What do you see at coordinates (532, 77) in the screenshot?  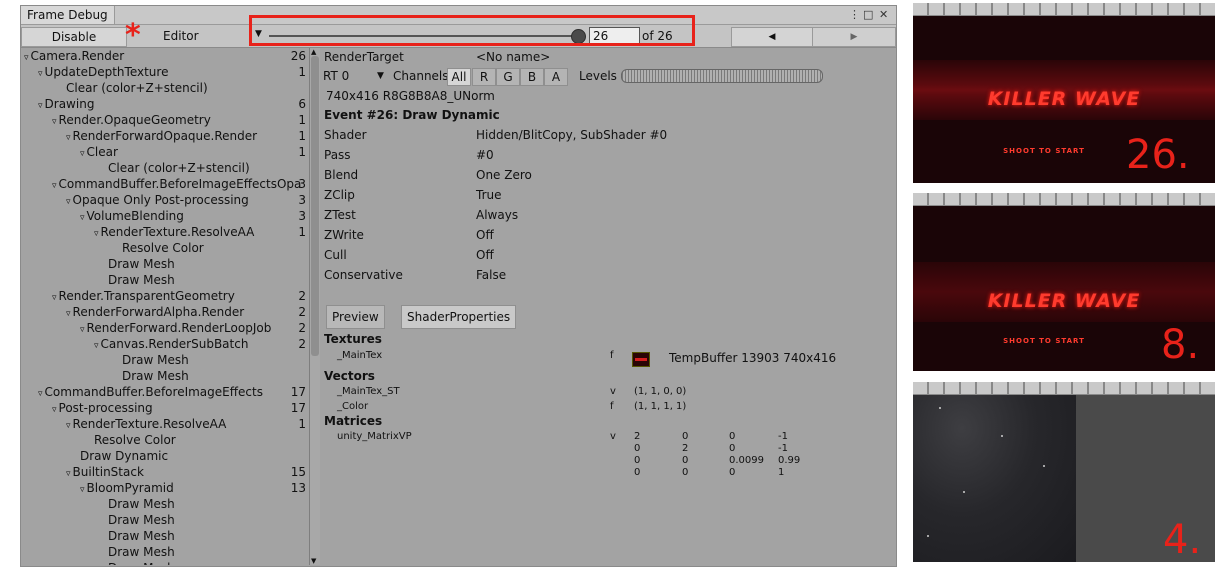 I see `channel-b-button: B` at bounding box center [532, 77].